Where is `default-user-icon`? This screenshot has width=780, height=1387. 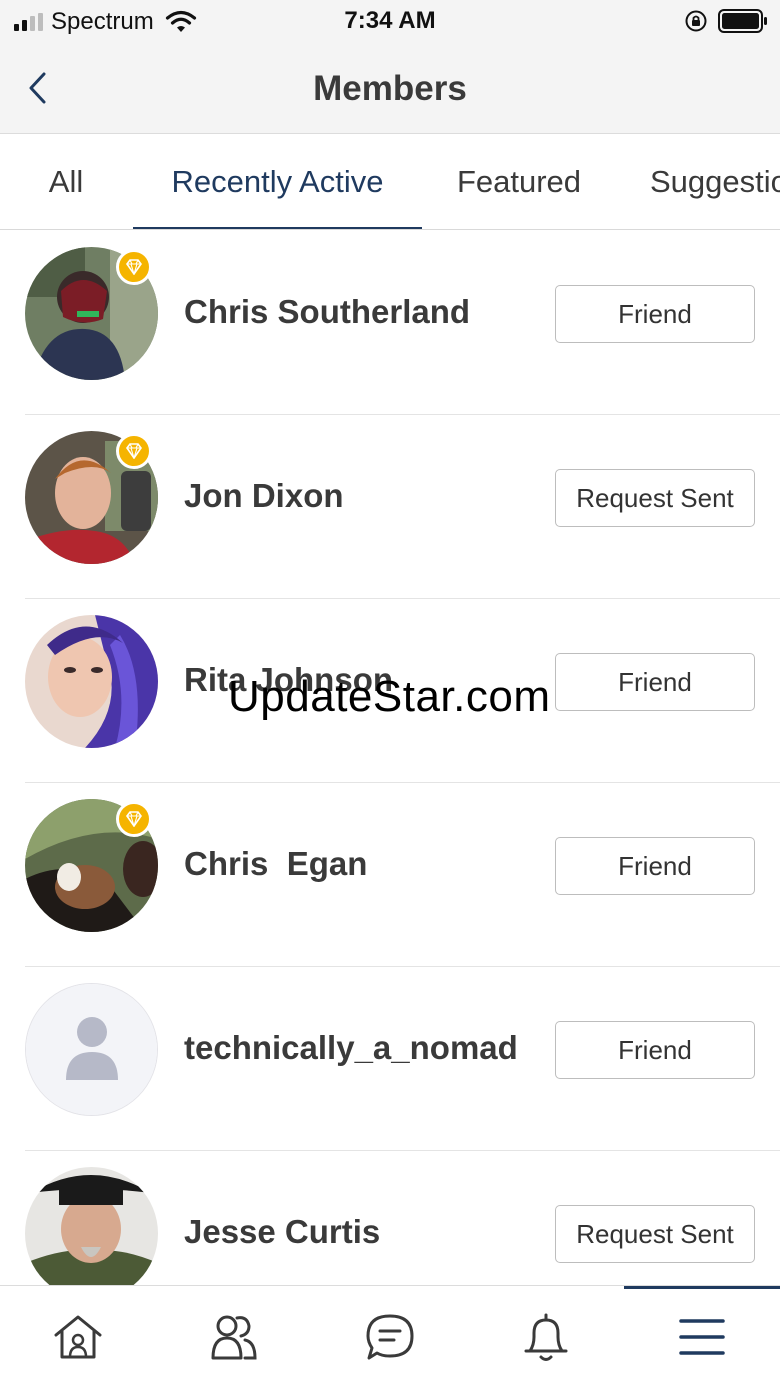
default-user-icon is located at coordinates (91, 1049).